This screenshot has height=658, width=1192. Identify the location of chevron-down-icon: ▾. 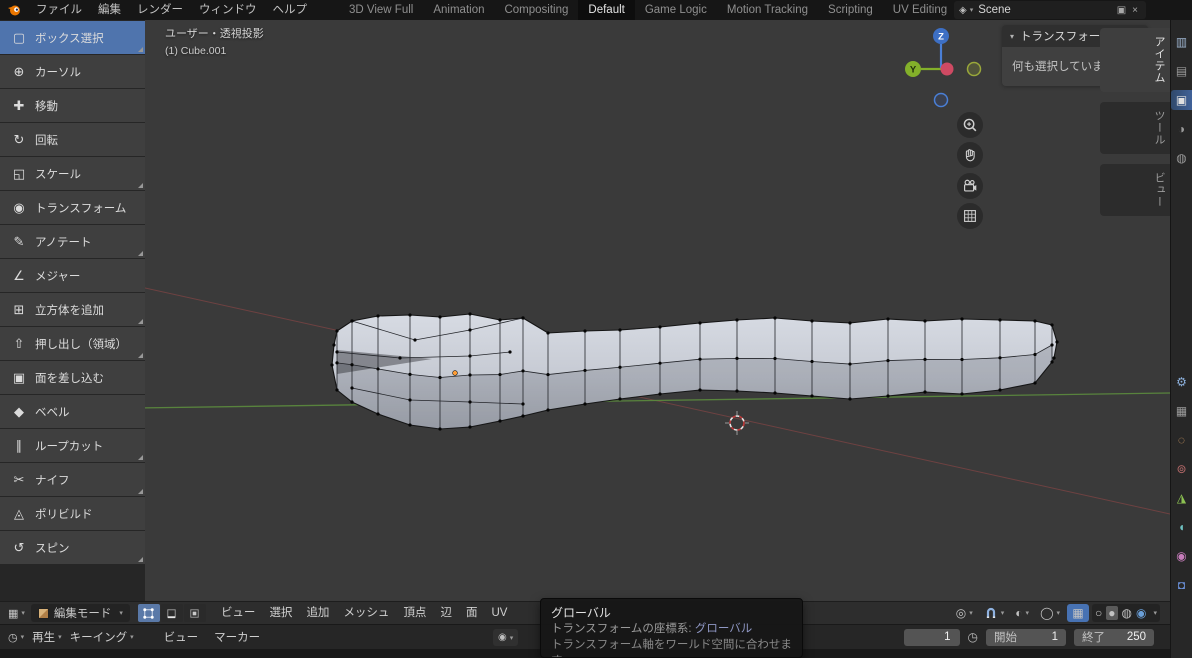
(971, 613).